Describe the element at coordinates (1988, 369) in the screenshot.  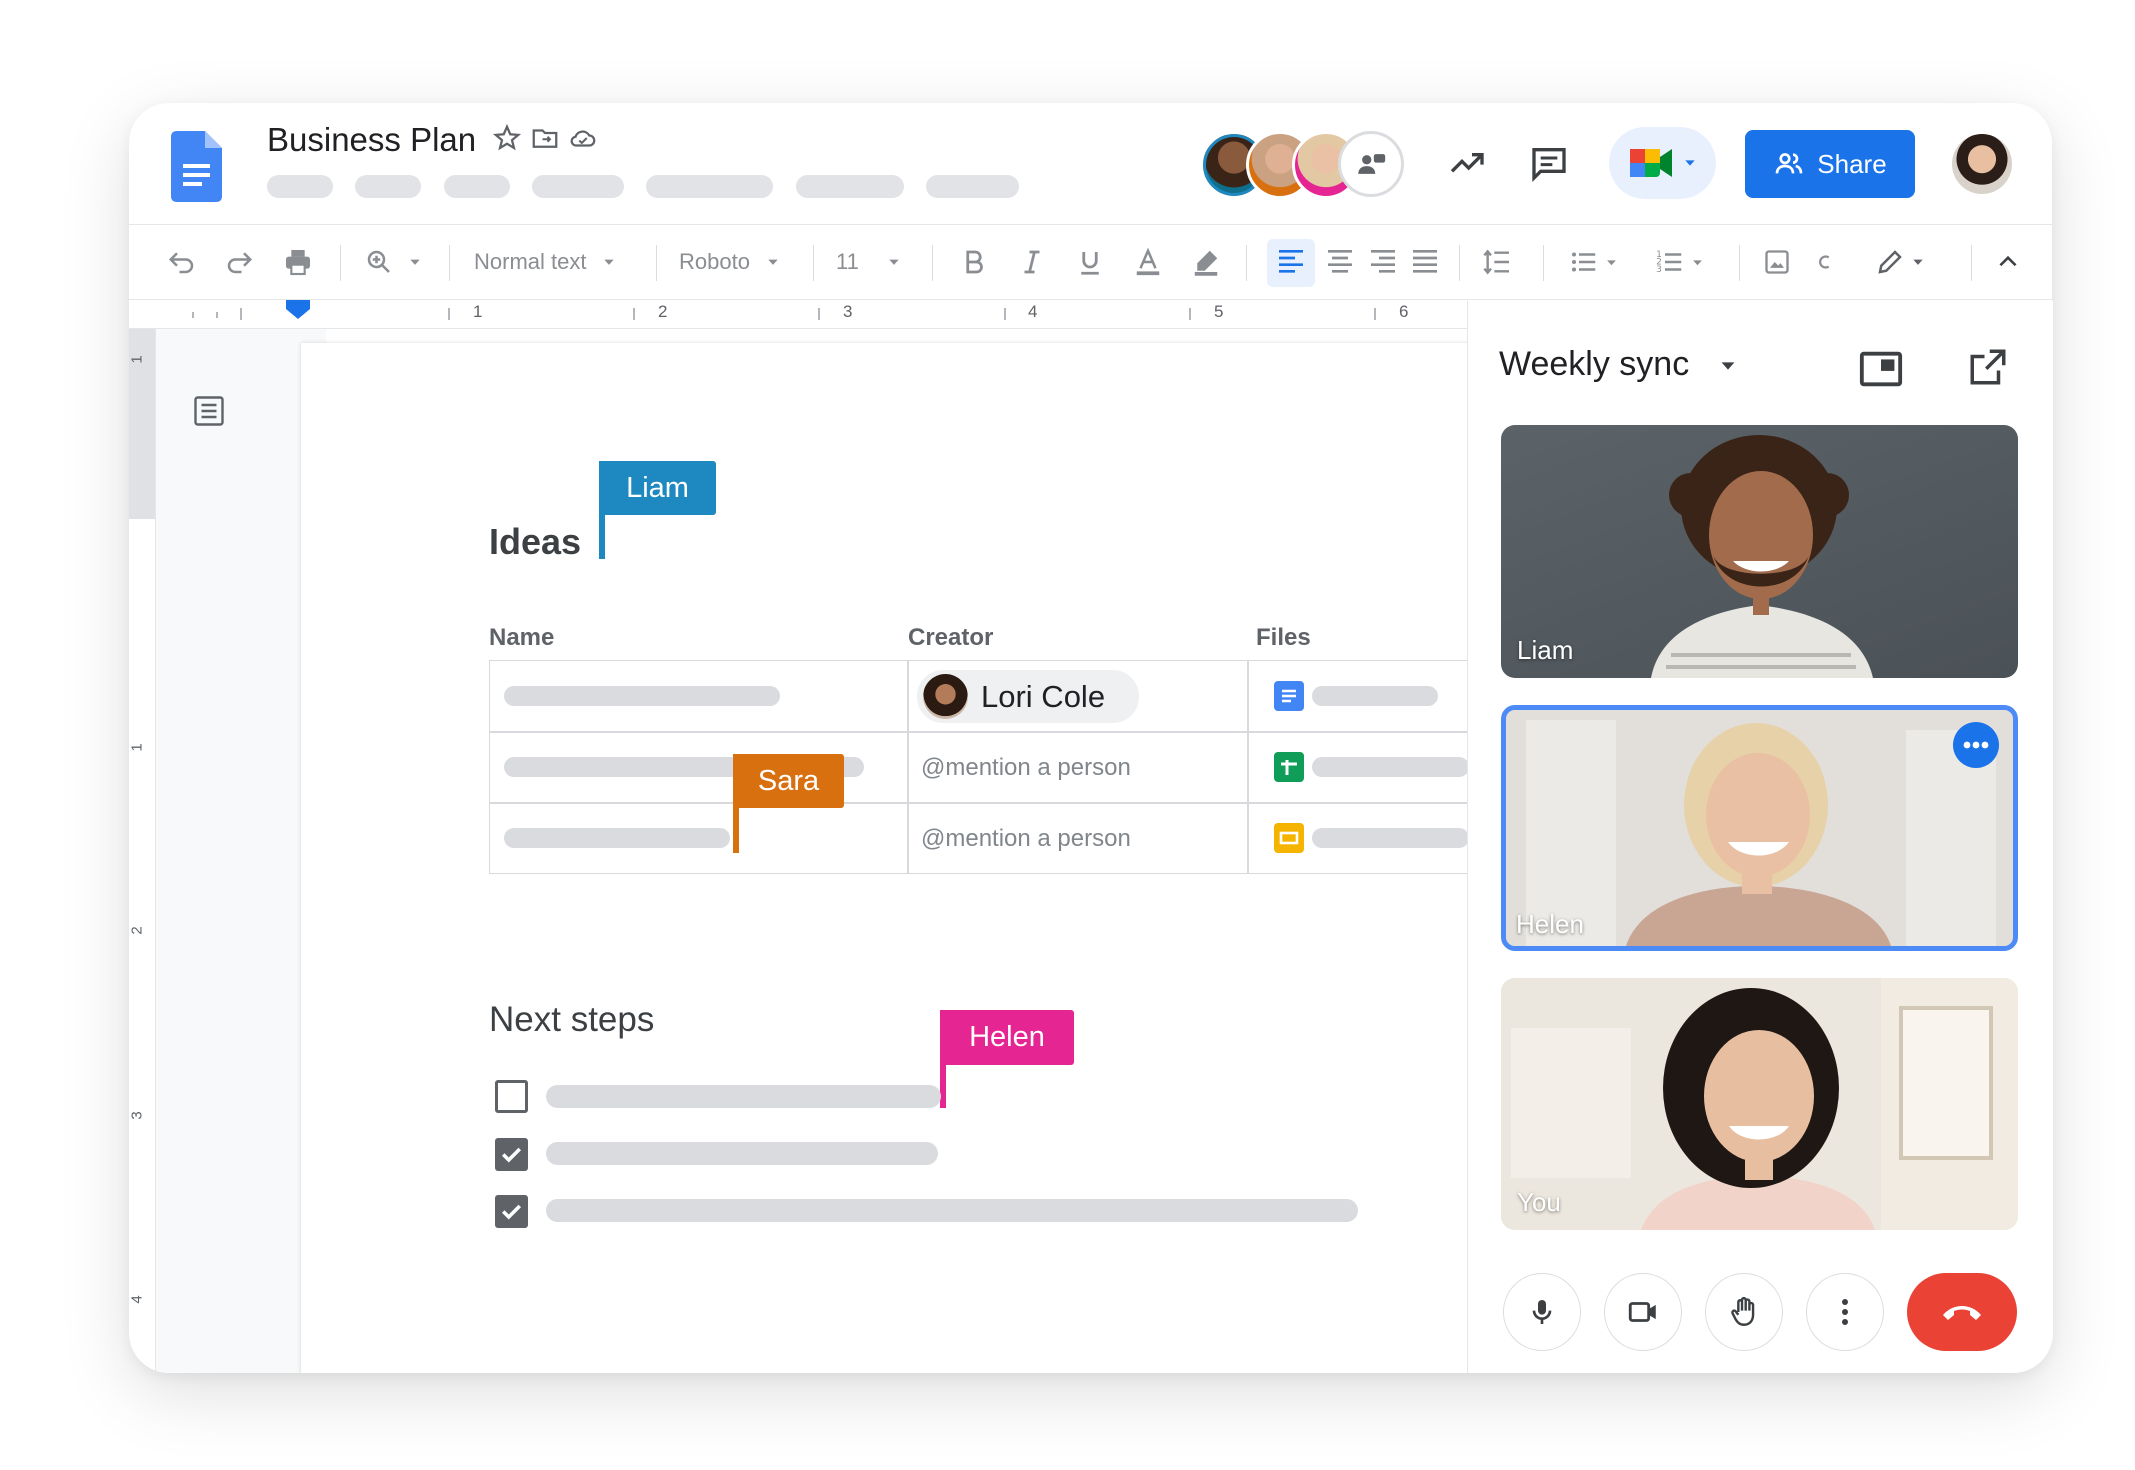
I see `open-in-new-window-icon` at that location.